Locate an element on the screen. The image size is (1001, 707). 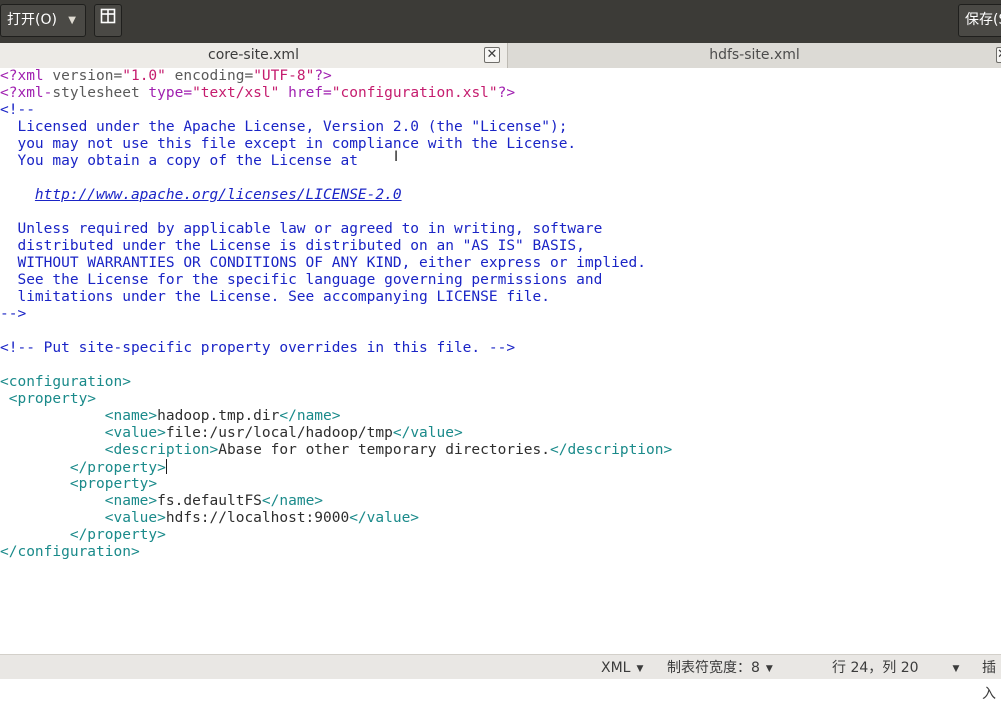
tab-hdfs-site: hdfs-site.xml ✕ is located at coordinates (754, 55).